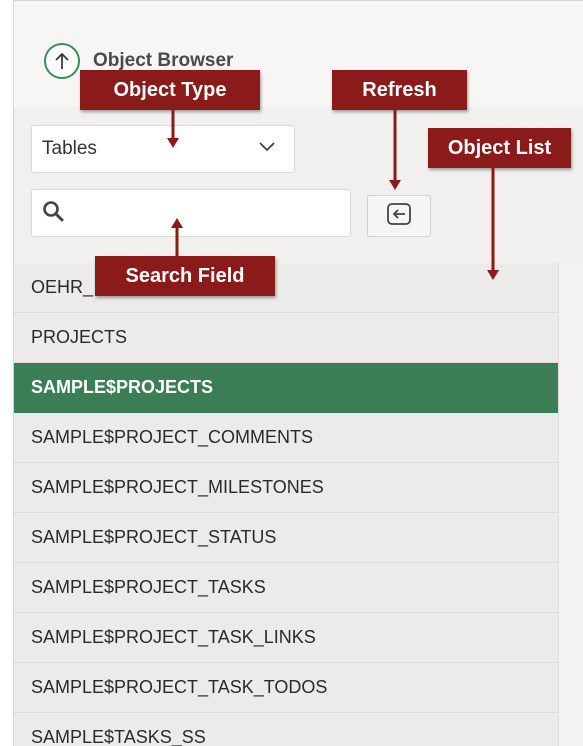 The width and height of the screenshot is (583, 746). What do you see at coordinates (399, 90) in the screenshot?
I see `refresh-callout: Refresh` at bounding box center [399, 90].